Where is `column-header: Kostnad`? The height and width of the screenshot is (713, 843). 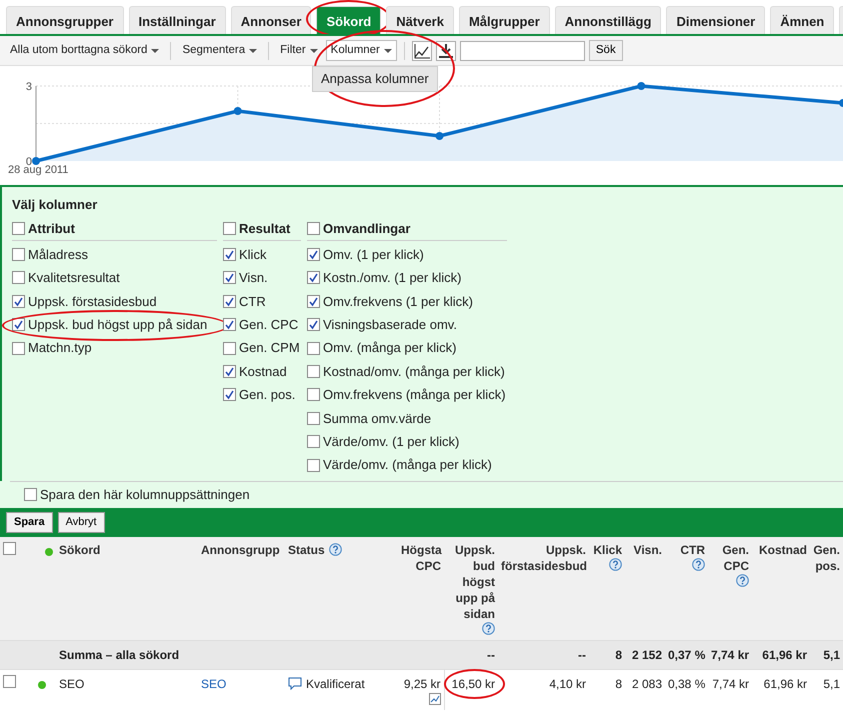 column-header: Kostnad is located at coordinates (783, 550).